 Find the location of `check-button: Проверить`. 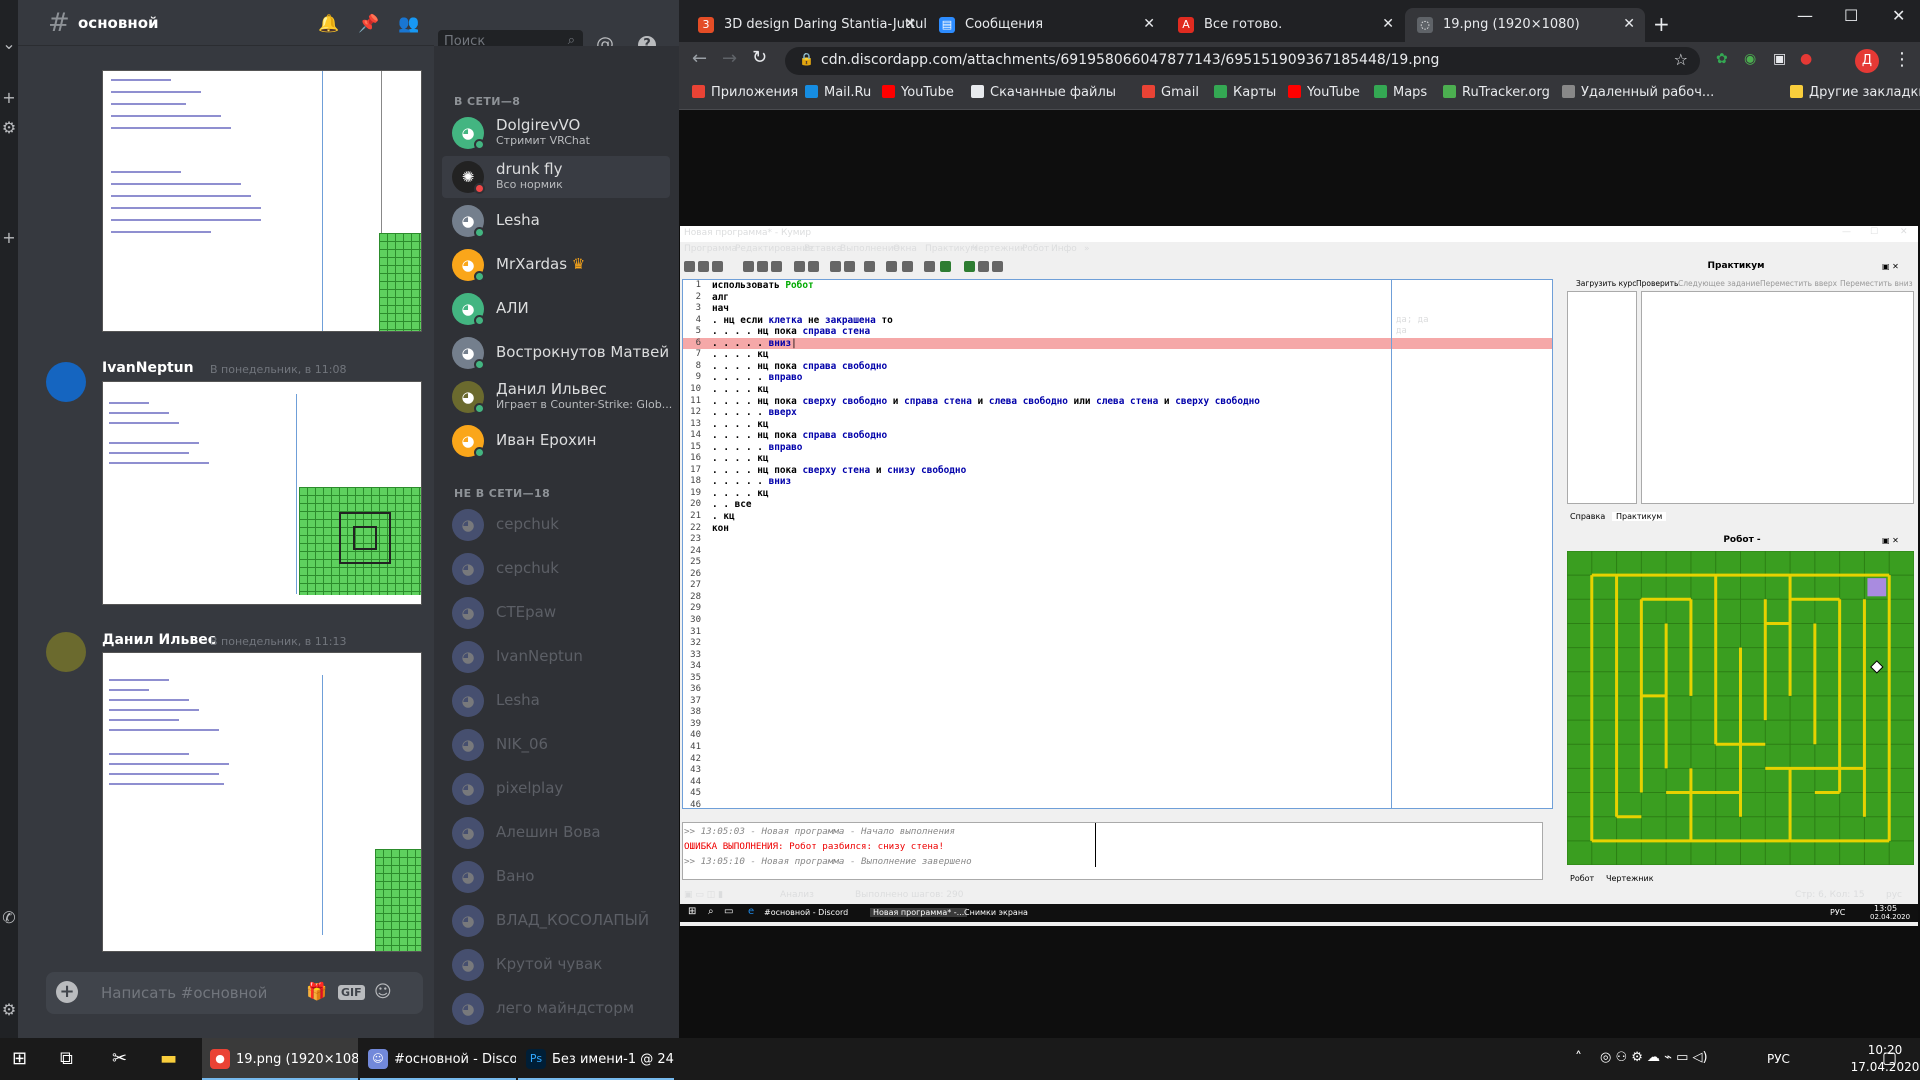

check-button: Проверить is located at coordinates (1657, 283).